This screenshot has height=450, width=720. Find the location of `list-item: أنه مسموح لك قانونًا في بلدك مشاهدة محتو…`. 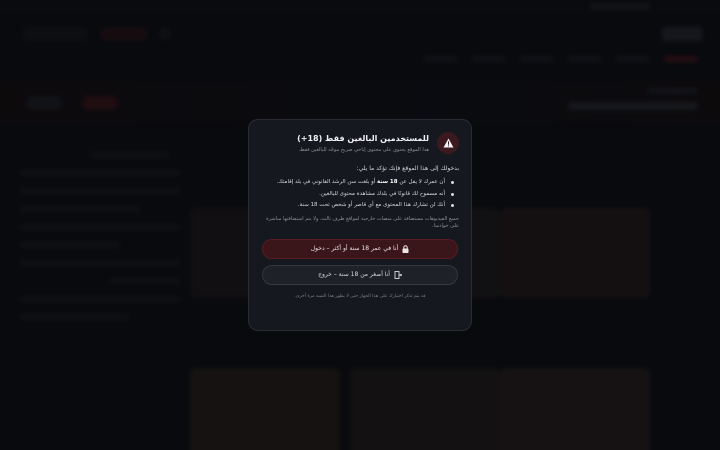

list-item: أنه مسموح لك قانونًا في بلدك مشاهدة محتو… is located at coordinates (358, 194).